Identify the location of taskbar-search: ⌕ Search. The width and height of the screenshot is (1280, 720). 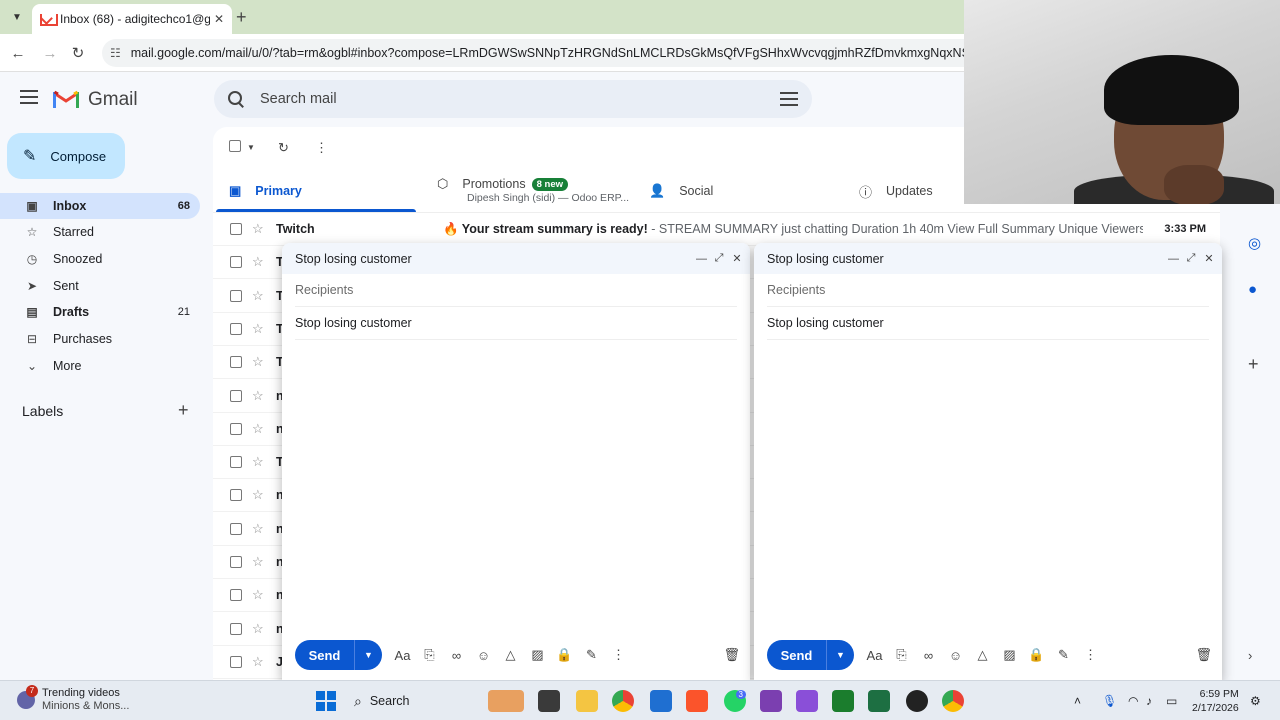
(413, 701).